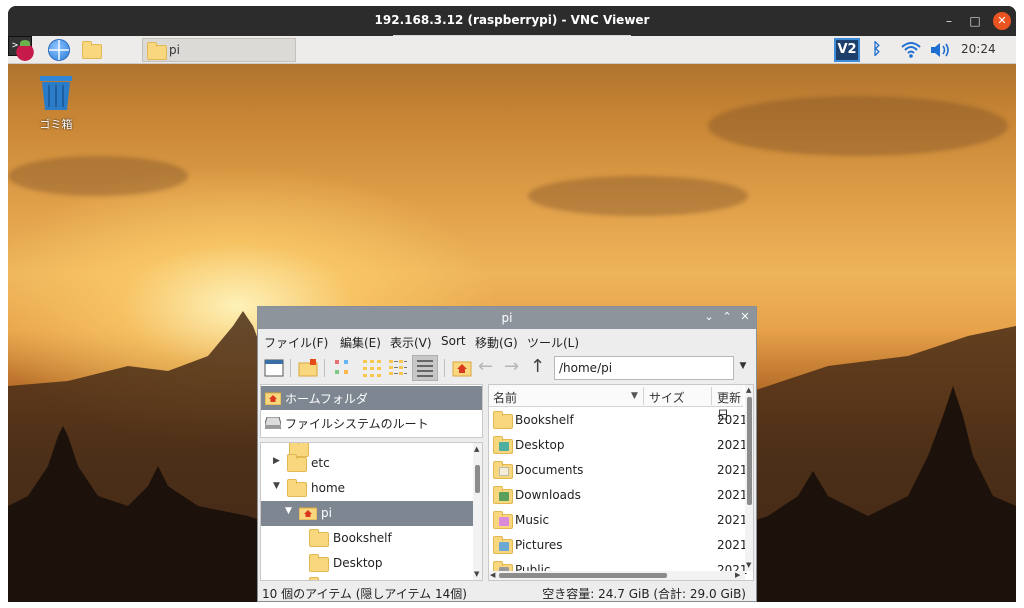 This screenshot has height=608, width=1024. What do you see at coordinates (616, 403) in the screenshot?
I see `list-header: 名前 ▼ サイズ 更新日` at bounding box center [616, 403].